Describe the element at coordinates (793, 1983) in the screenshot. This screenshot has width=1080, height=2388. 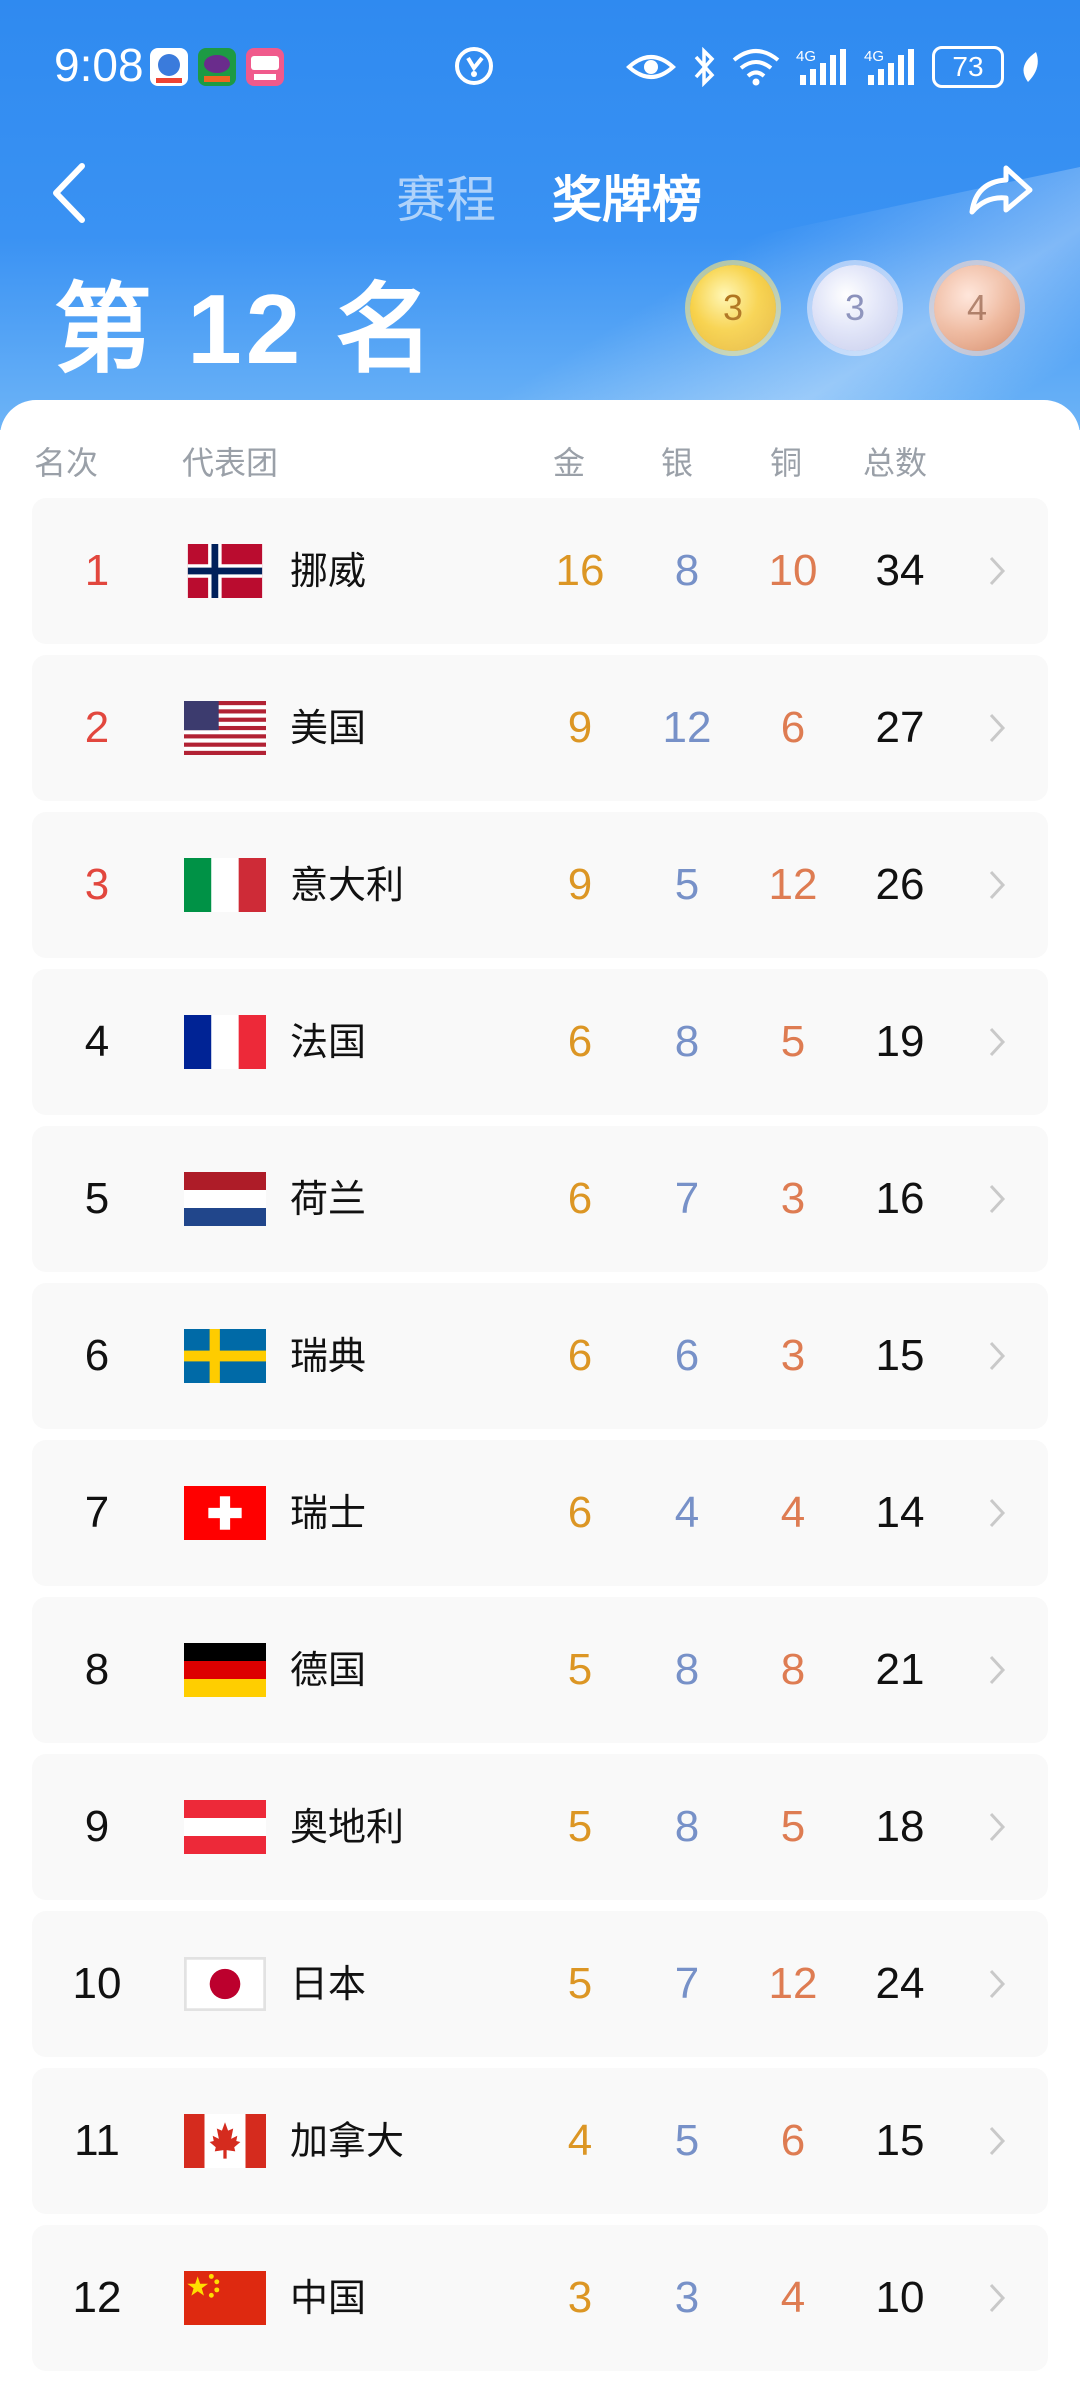
I see `row-bronze: 12` at that location.